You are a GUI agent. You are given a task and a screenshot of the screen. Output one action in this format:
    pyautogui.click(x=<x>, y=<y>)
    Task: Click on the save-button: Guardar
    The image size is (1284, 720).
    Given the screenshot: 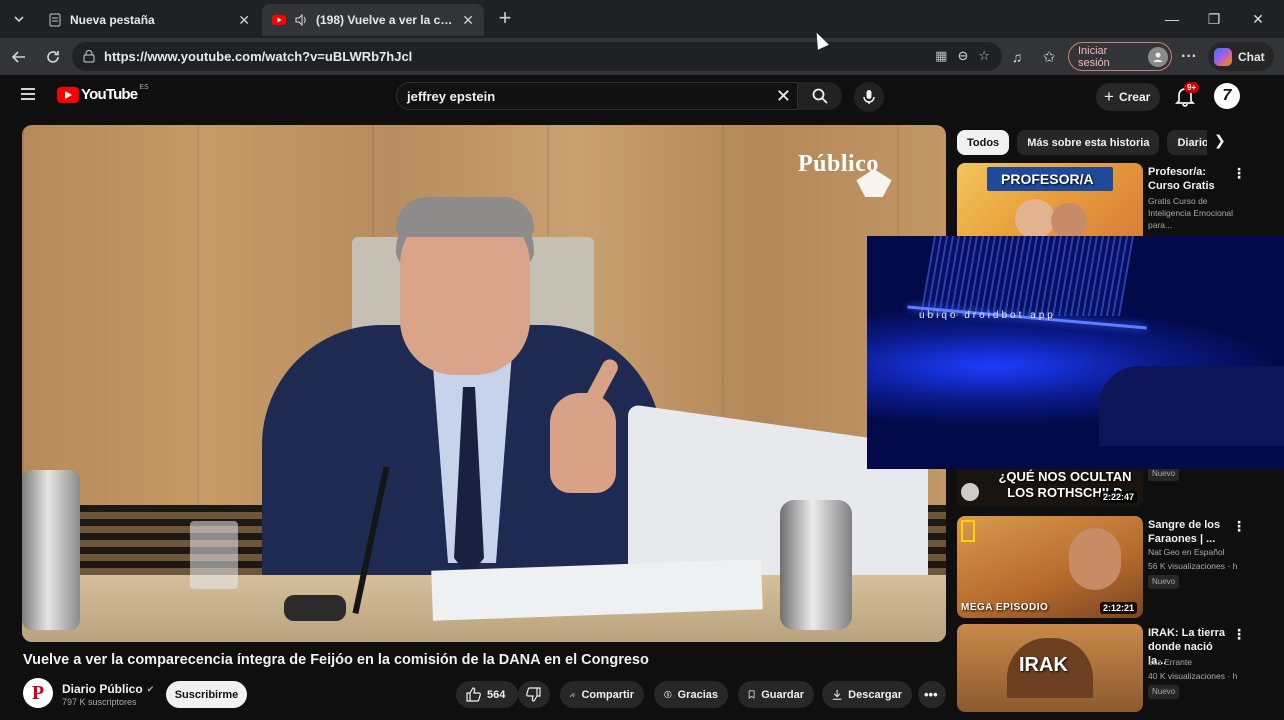 What is the action you would take?
    pyautogui.click(x=776, y=694)
    